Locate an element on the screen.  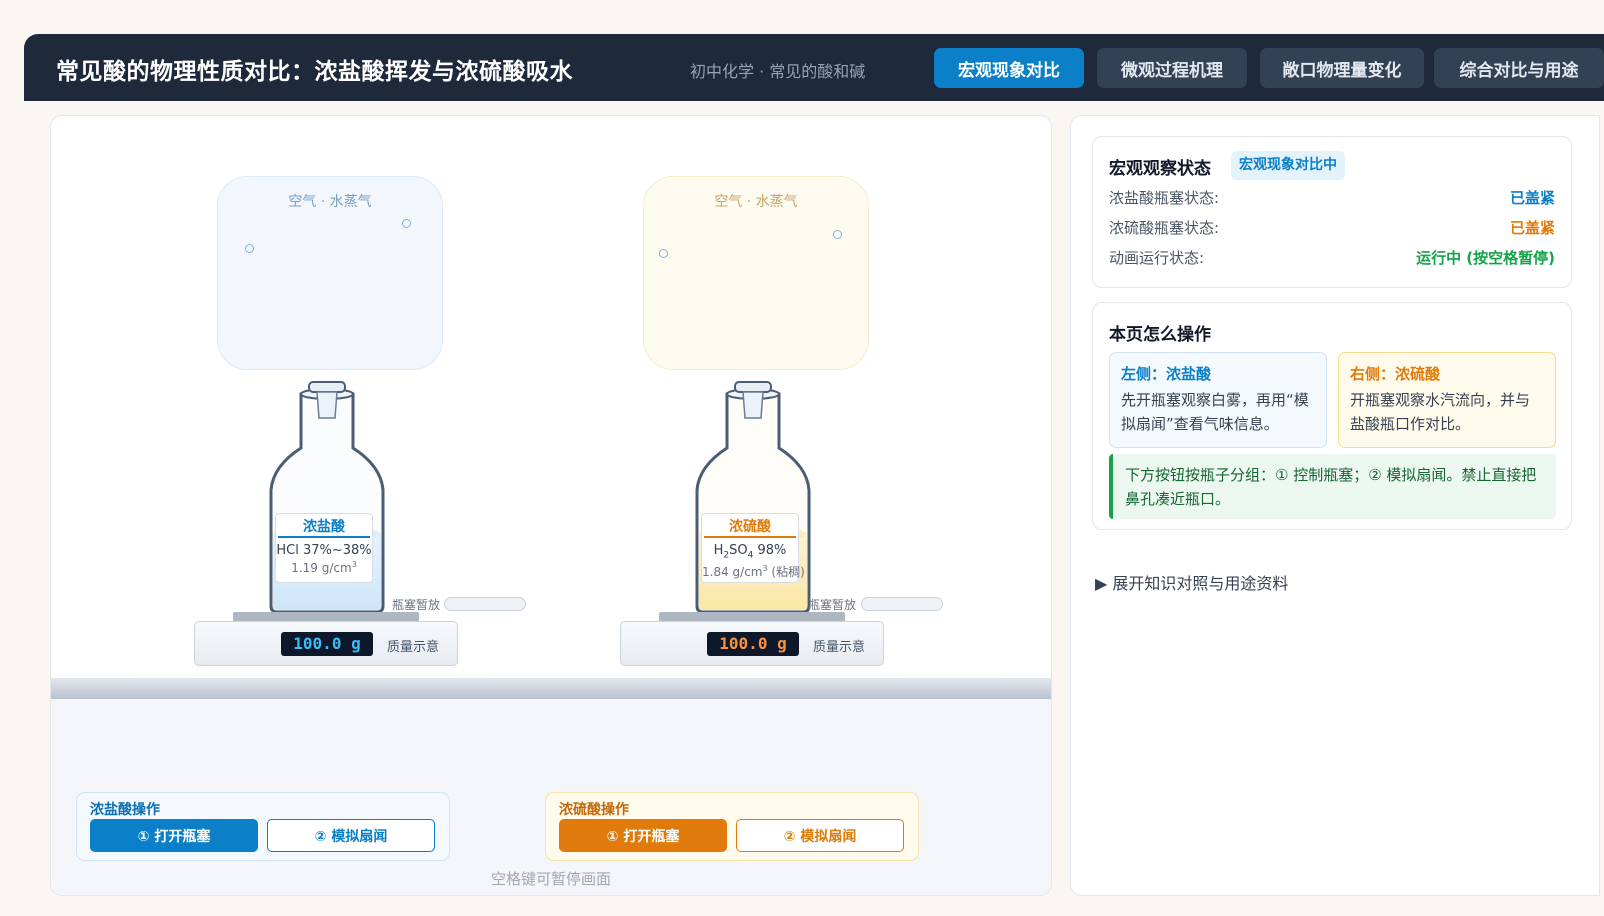
hcl-stopper-rest-label: 瓶塞暂放 is located at coordinates (416, 605).